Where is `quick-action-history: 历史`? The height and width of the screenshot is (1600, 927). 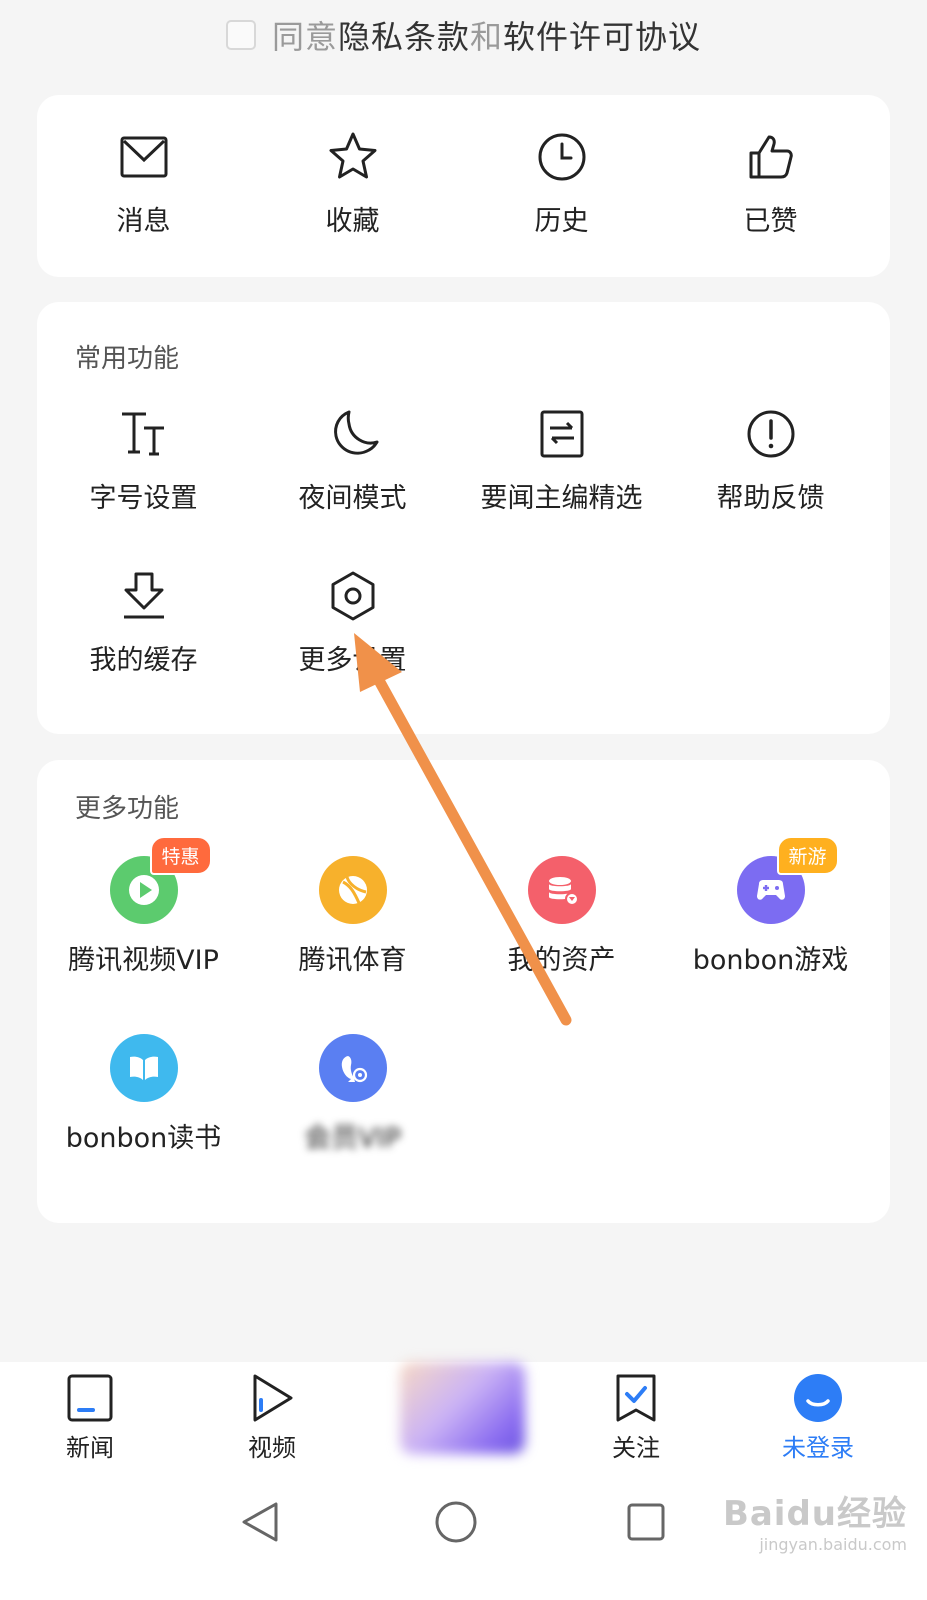
quick-action-history: 历史 is located at coordinates (561, 183).